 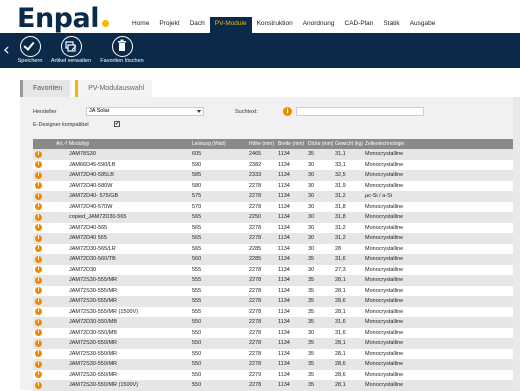 I want to click on vertical-scrollbar, so click(x=516, y=243).